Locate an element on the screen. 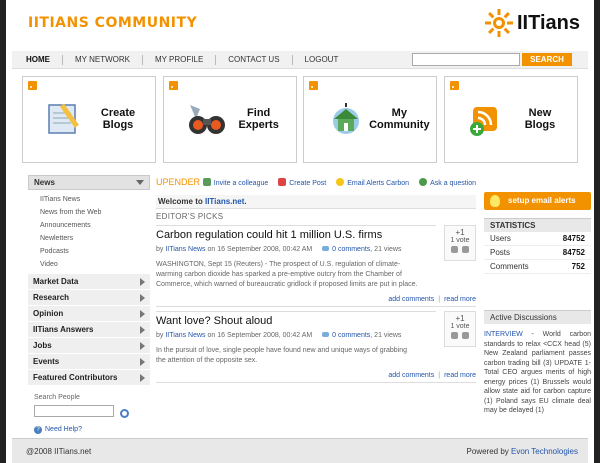 The width and height of the screenshot is (600, 463). feature-label: My Community is located at coordinates (399, 119).